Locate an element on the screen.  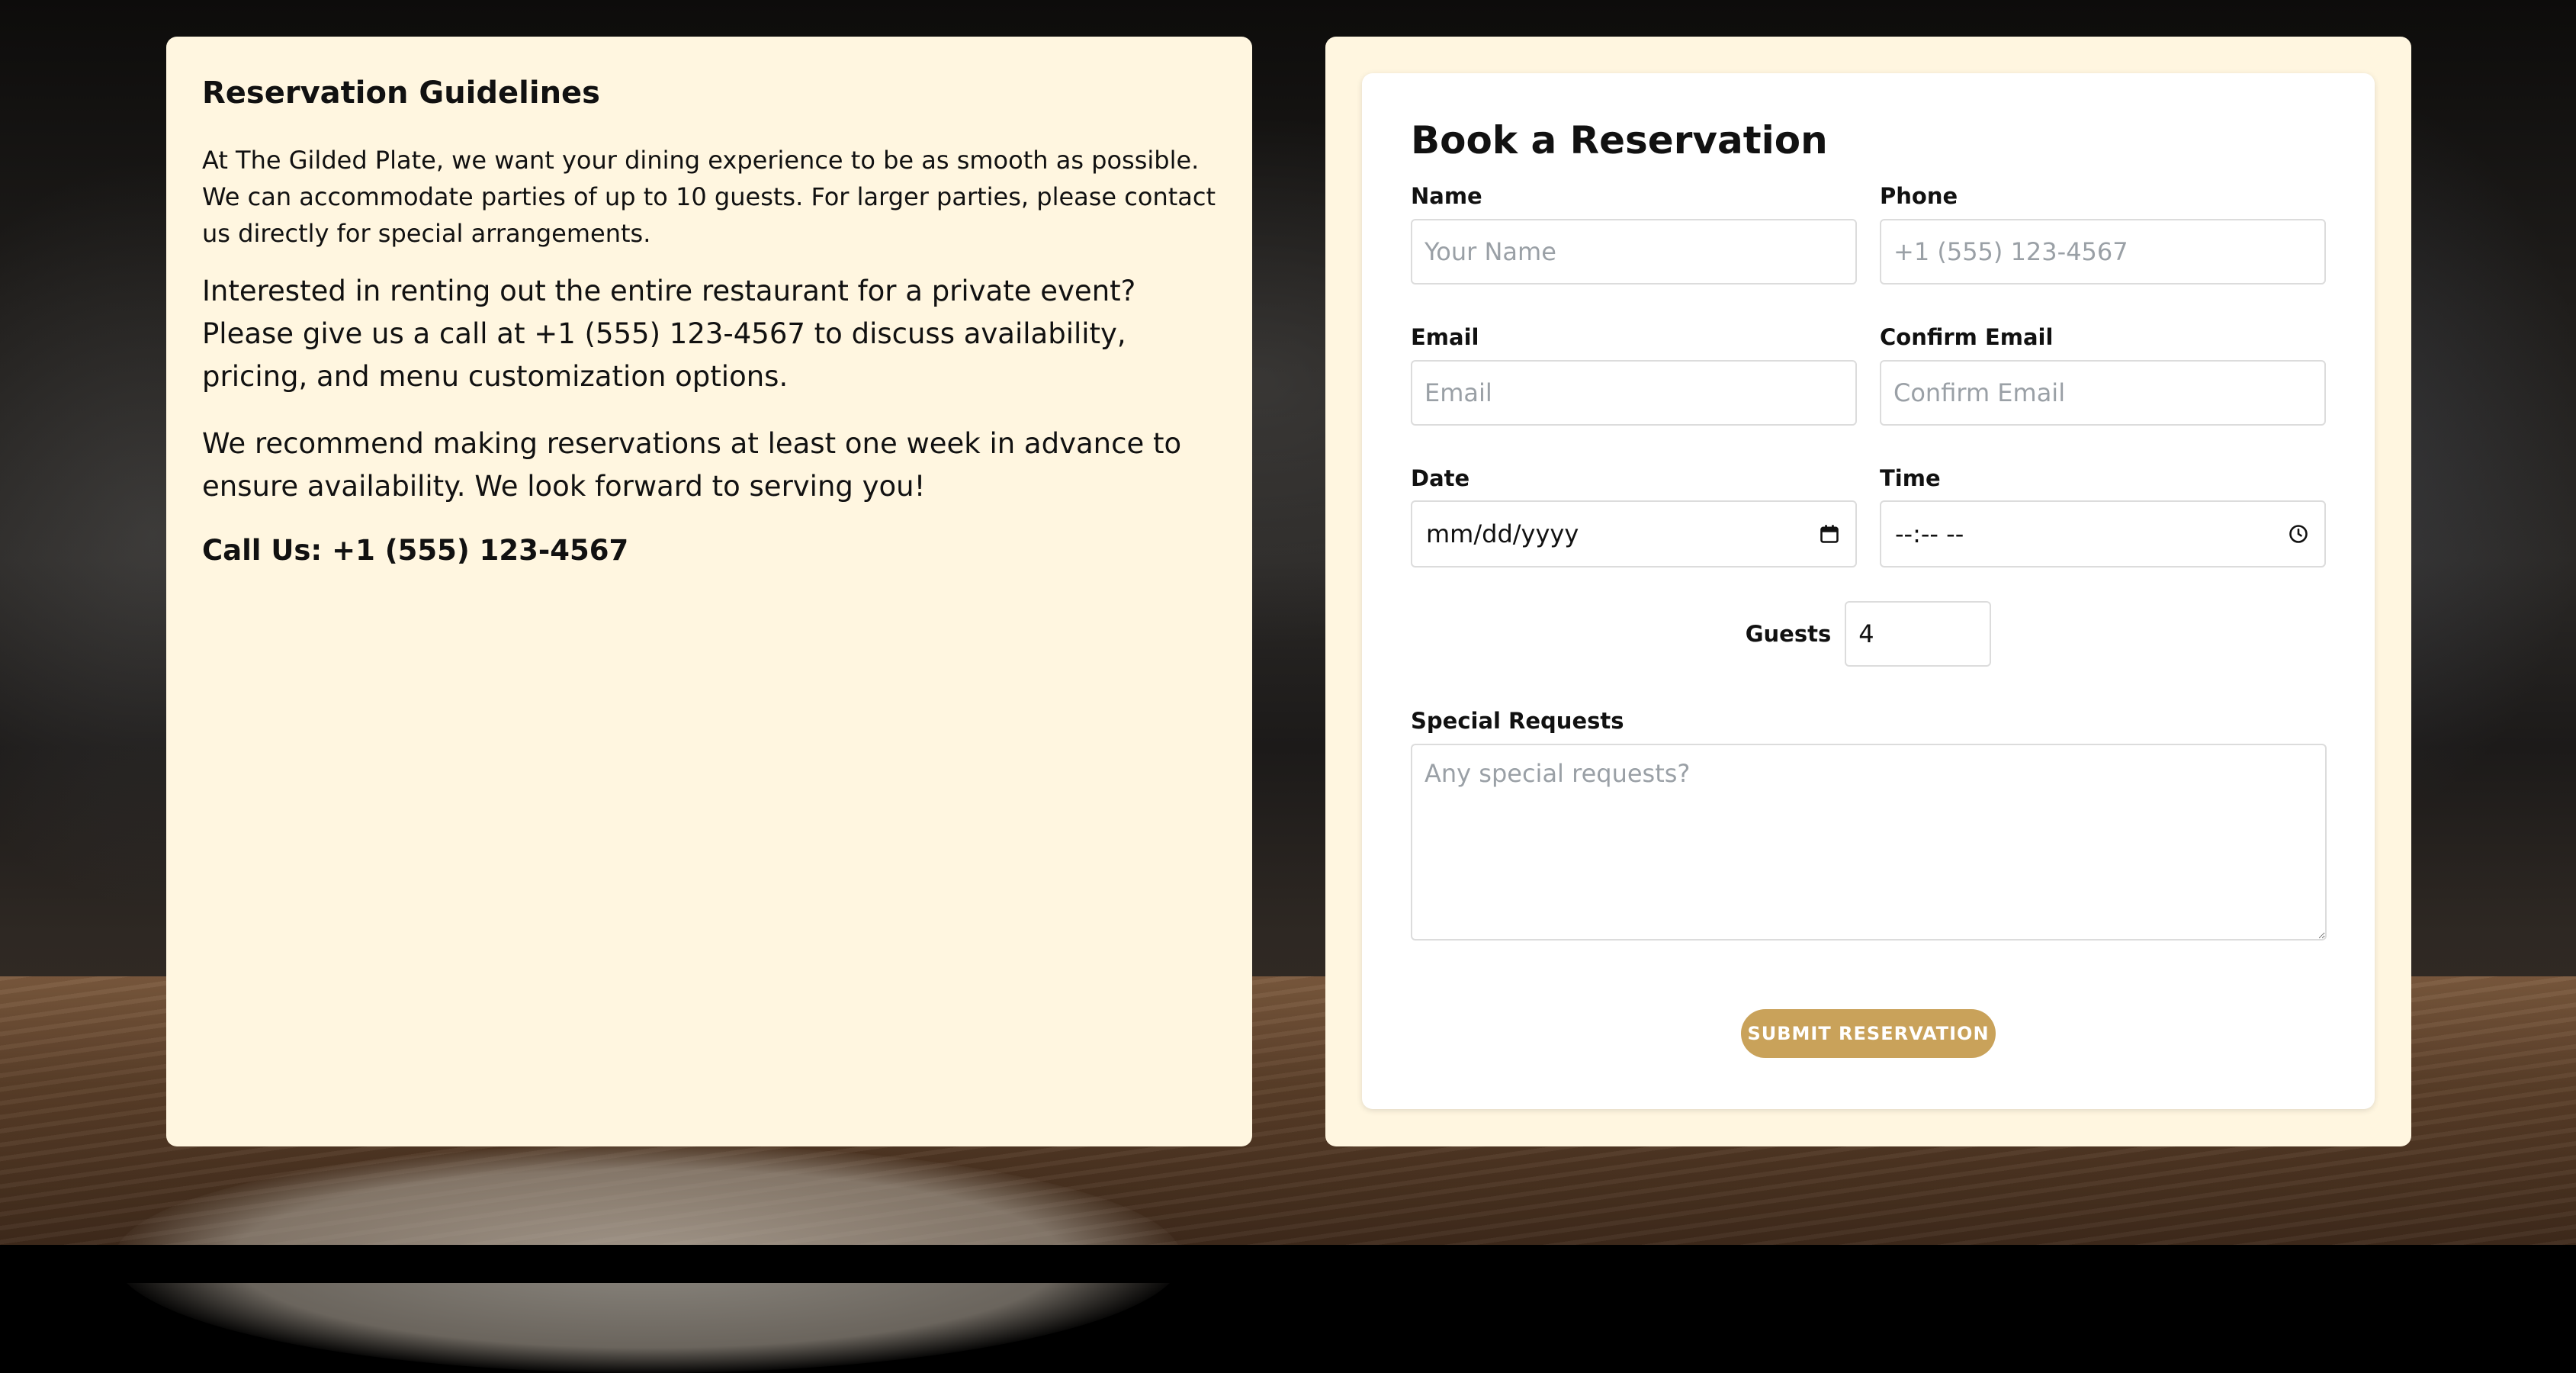
phone-label: Phone is located at coordinates (1919, 196).